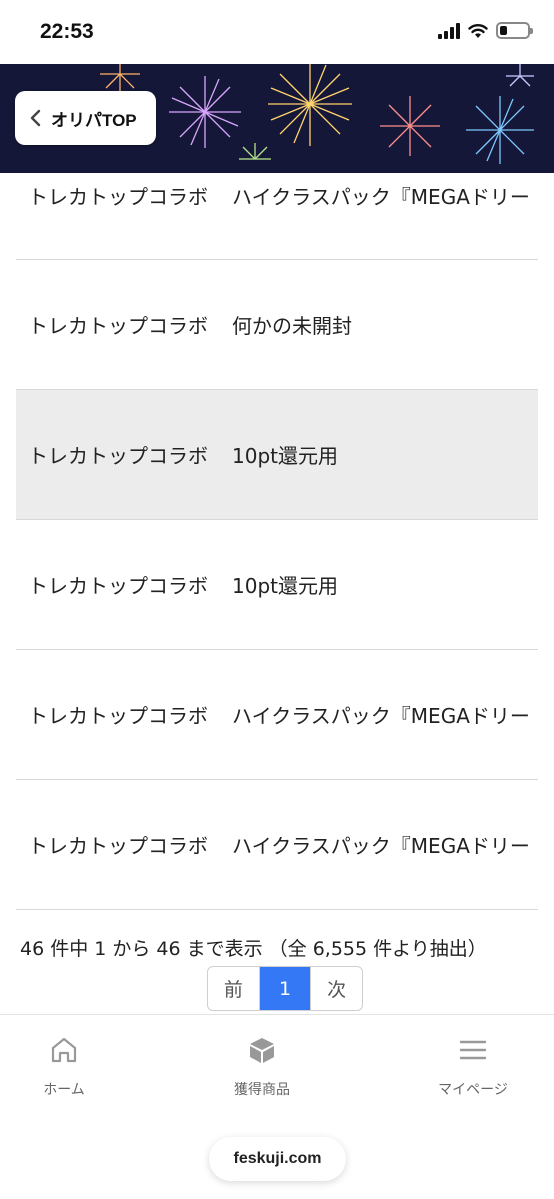 This screenshot has width=554, height=1199. Describe the element at coordinates (262, 1090) in the screenshot. I see `tab-items-label: 獲得商品` at that location.